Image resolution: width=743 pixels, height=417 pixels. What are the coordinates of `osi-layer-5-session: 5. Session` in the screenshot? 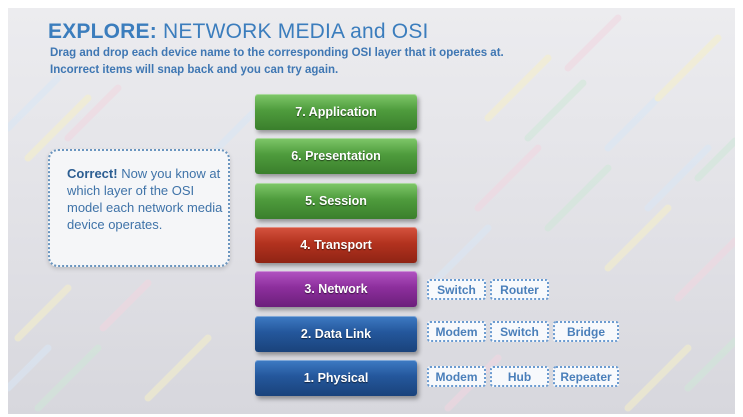 It's located at (336, 201).